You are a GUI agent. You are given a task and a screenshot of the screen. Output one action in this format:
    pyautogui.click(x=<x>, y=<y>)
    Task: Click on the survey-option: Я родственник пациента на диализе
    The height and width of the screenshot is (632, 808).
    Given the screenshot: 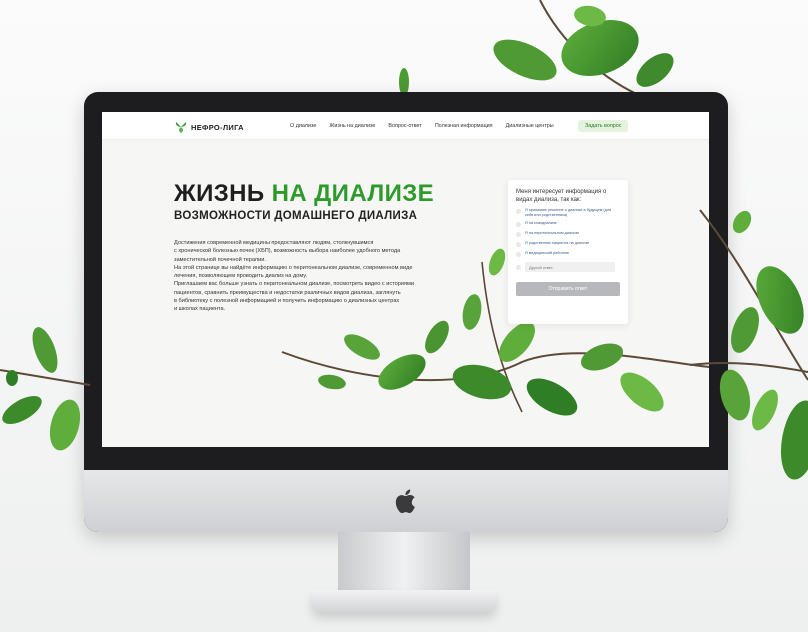 What is the action you would take?
    pyautogui.click(x=568, y=244)
    